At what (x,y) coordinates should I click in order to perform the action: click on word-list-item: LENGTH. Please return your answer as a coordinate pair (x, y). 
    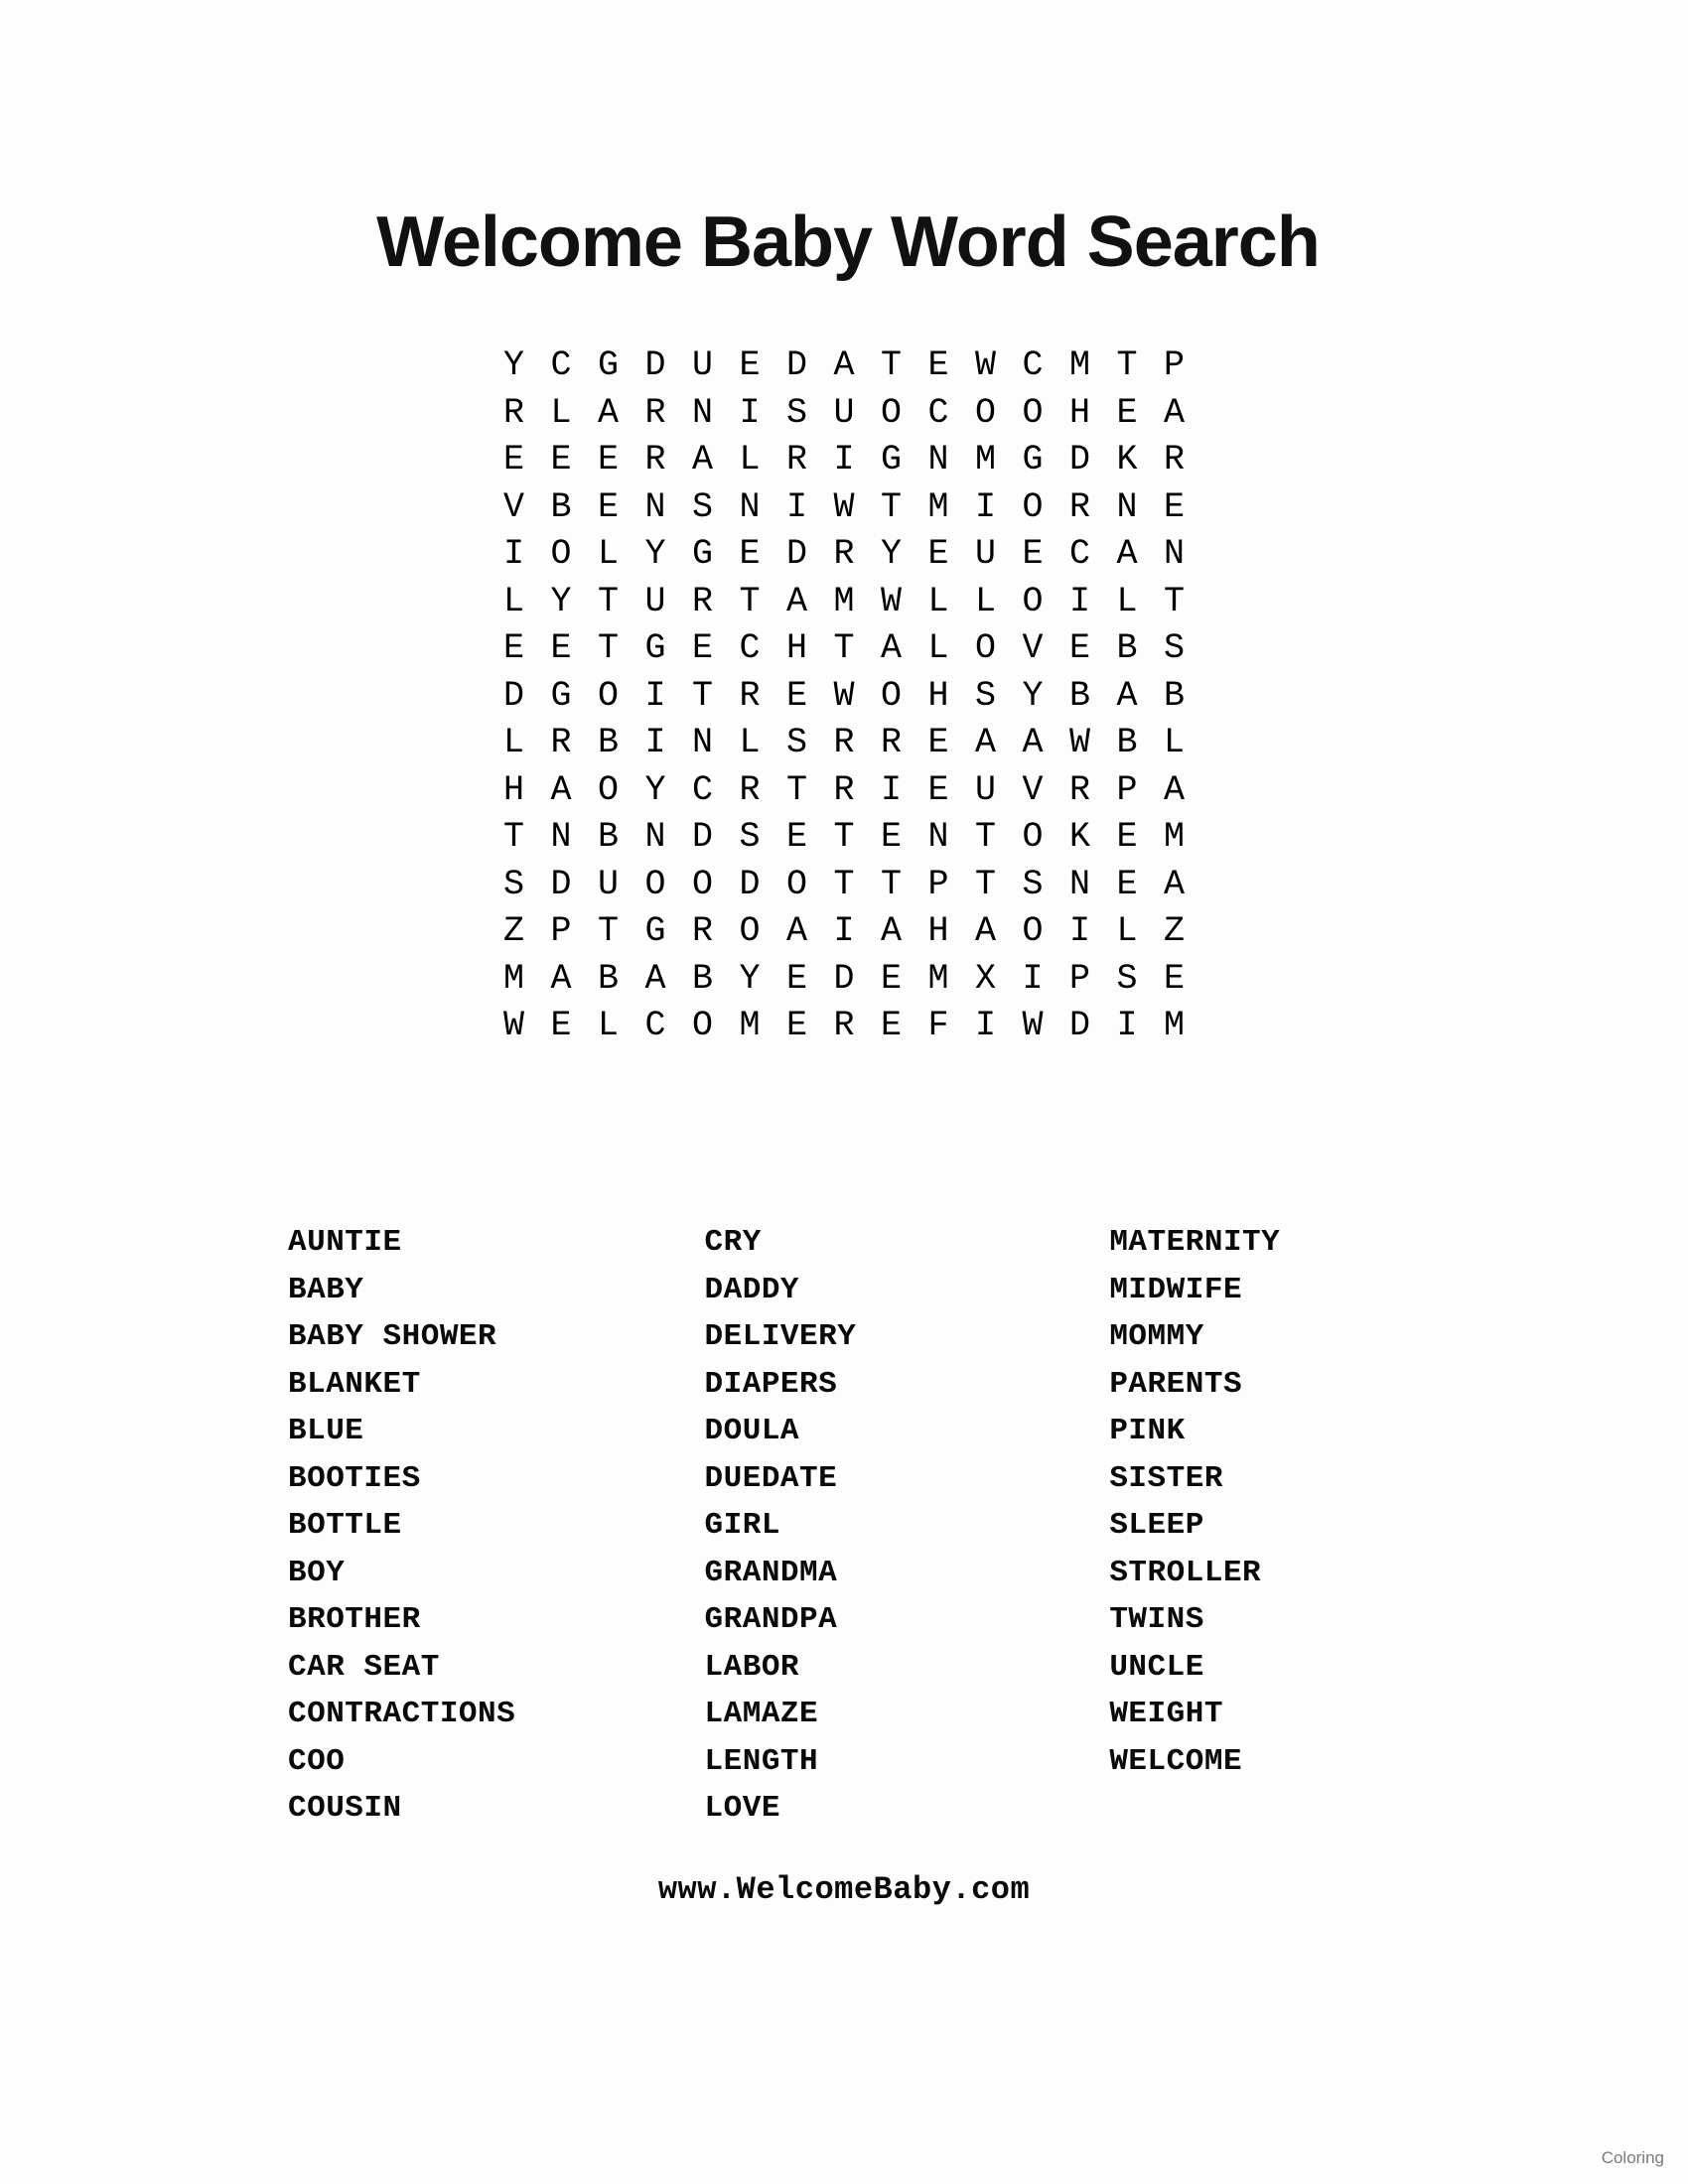
    Looking at the image, I should click on (907, 1762).